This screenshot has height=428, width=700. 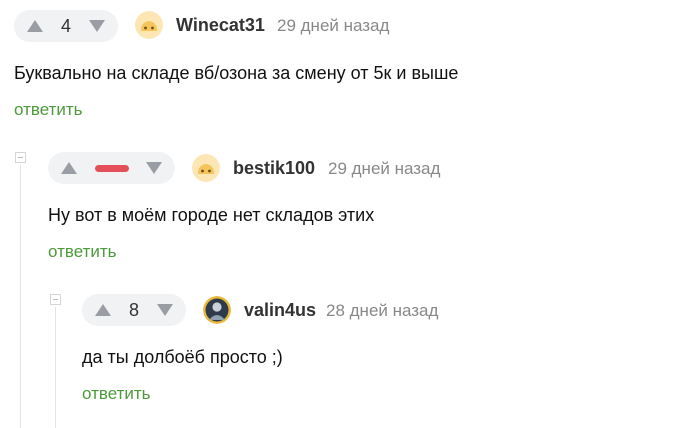 I want to click on username: bestik100, so click(x=274, y=168).